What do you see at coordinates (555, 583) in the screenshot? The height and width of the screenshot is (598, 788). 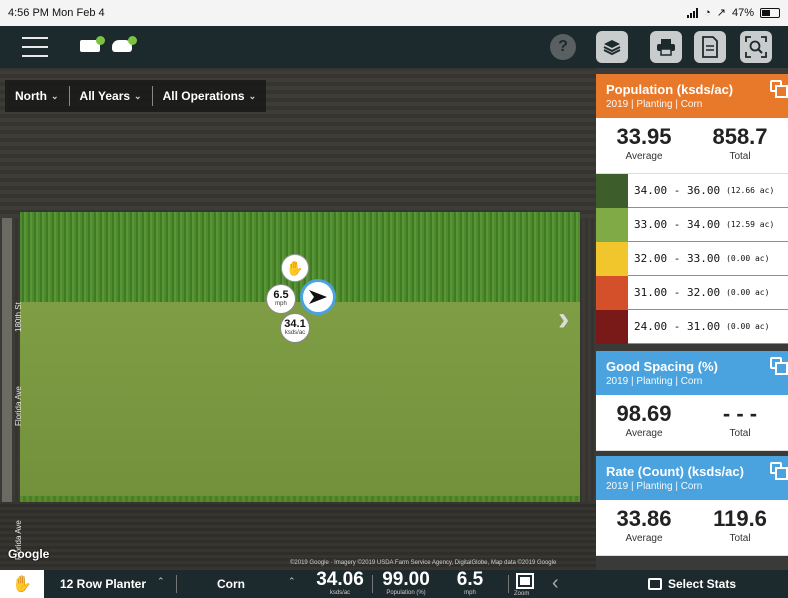 I see `chevron-left-icon: ‹` at bounding box center [555, 583].